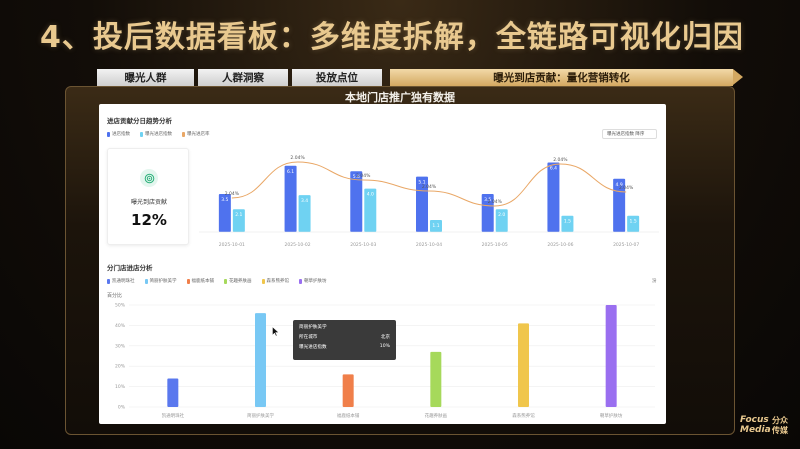 Image resolution: width=800 pixels, height=449 pixels. What do you see at coordinates (780, 420) in the screenshot?
I see `logo-line: 分众` at bounding box center [780, 420].